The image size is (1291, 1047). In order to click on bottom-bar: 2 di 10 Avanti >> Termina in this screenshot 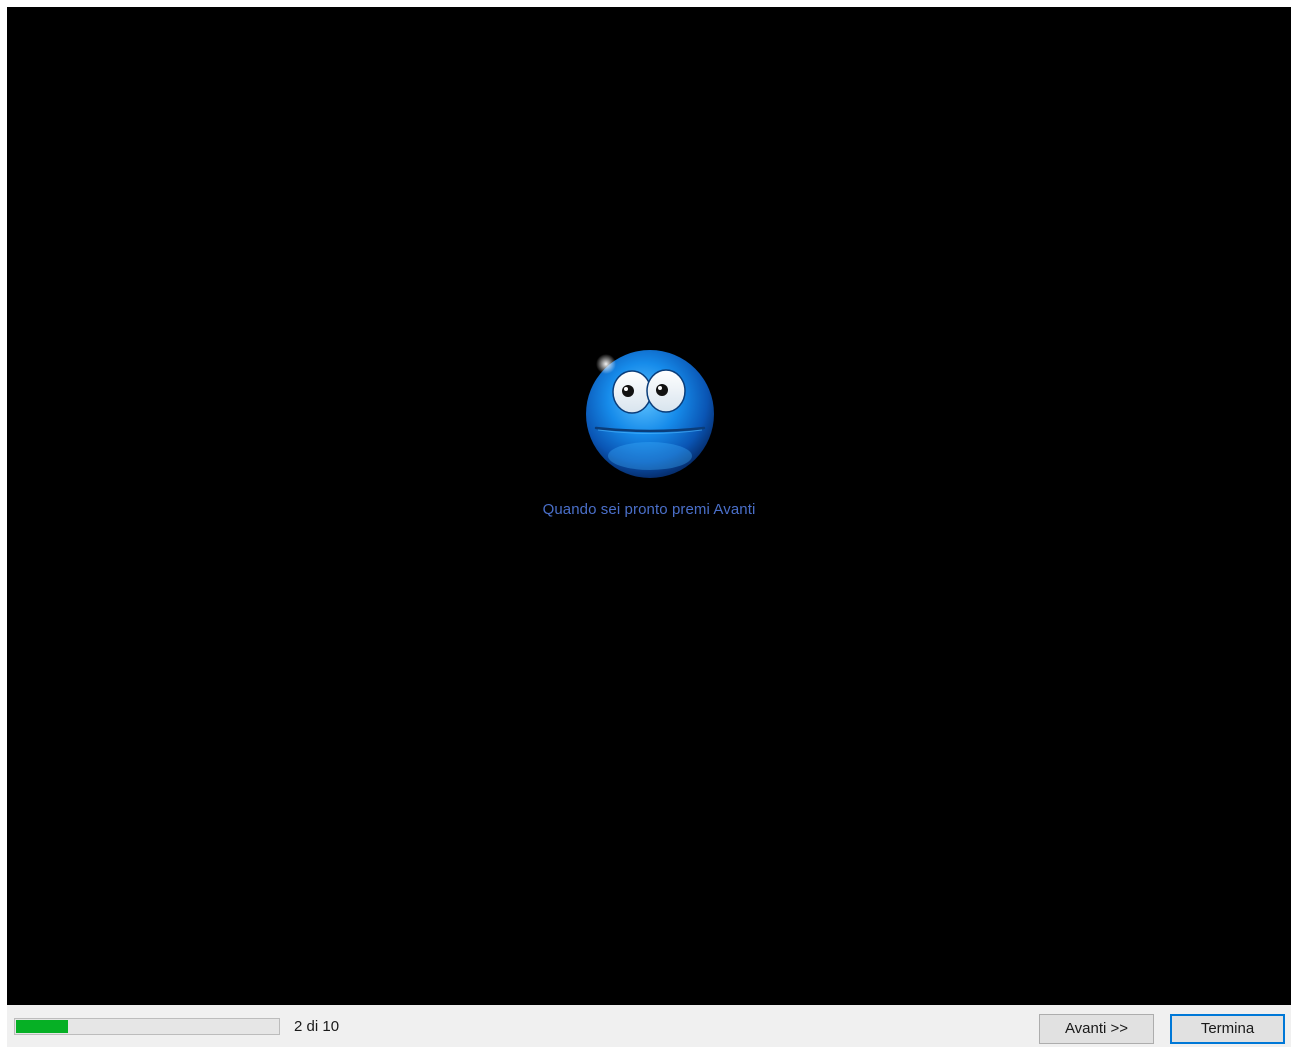, I will do `click(649, 1026)`.